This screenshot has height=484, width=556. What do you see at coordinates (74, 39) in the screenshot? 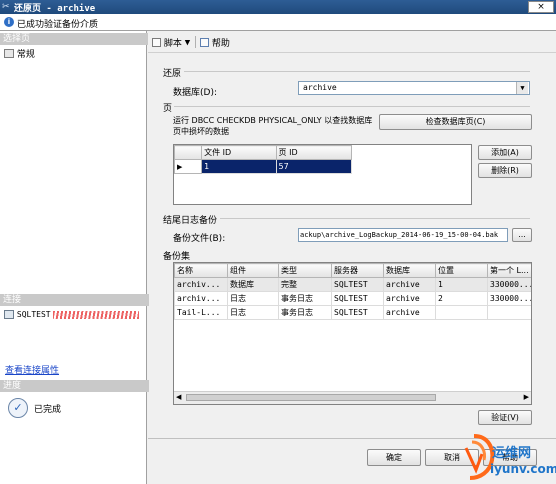
I see `select-page-header: 选择页` at bounding box center [74, 39].